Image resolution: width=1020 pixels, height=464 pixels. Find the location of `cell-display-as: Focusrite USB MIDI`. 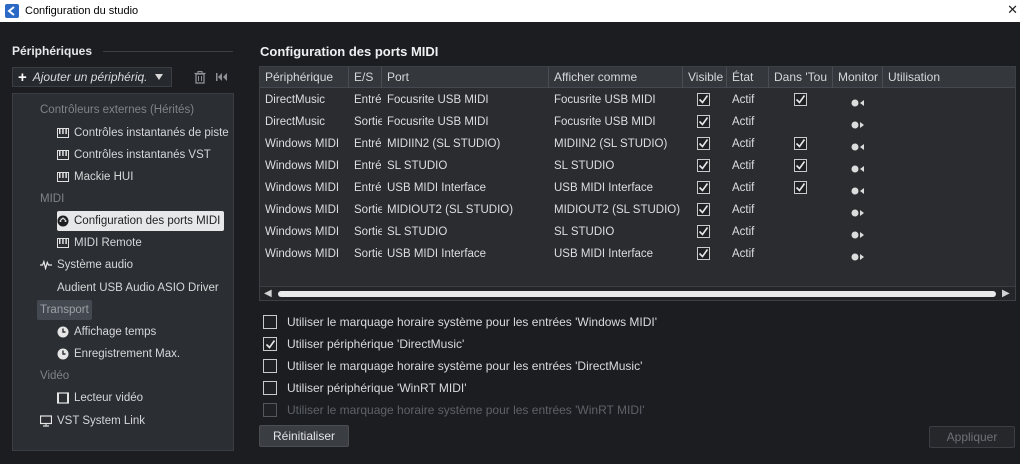

cell-display-as: Focusrite USB MIDI is located at coordinates (605, 122).